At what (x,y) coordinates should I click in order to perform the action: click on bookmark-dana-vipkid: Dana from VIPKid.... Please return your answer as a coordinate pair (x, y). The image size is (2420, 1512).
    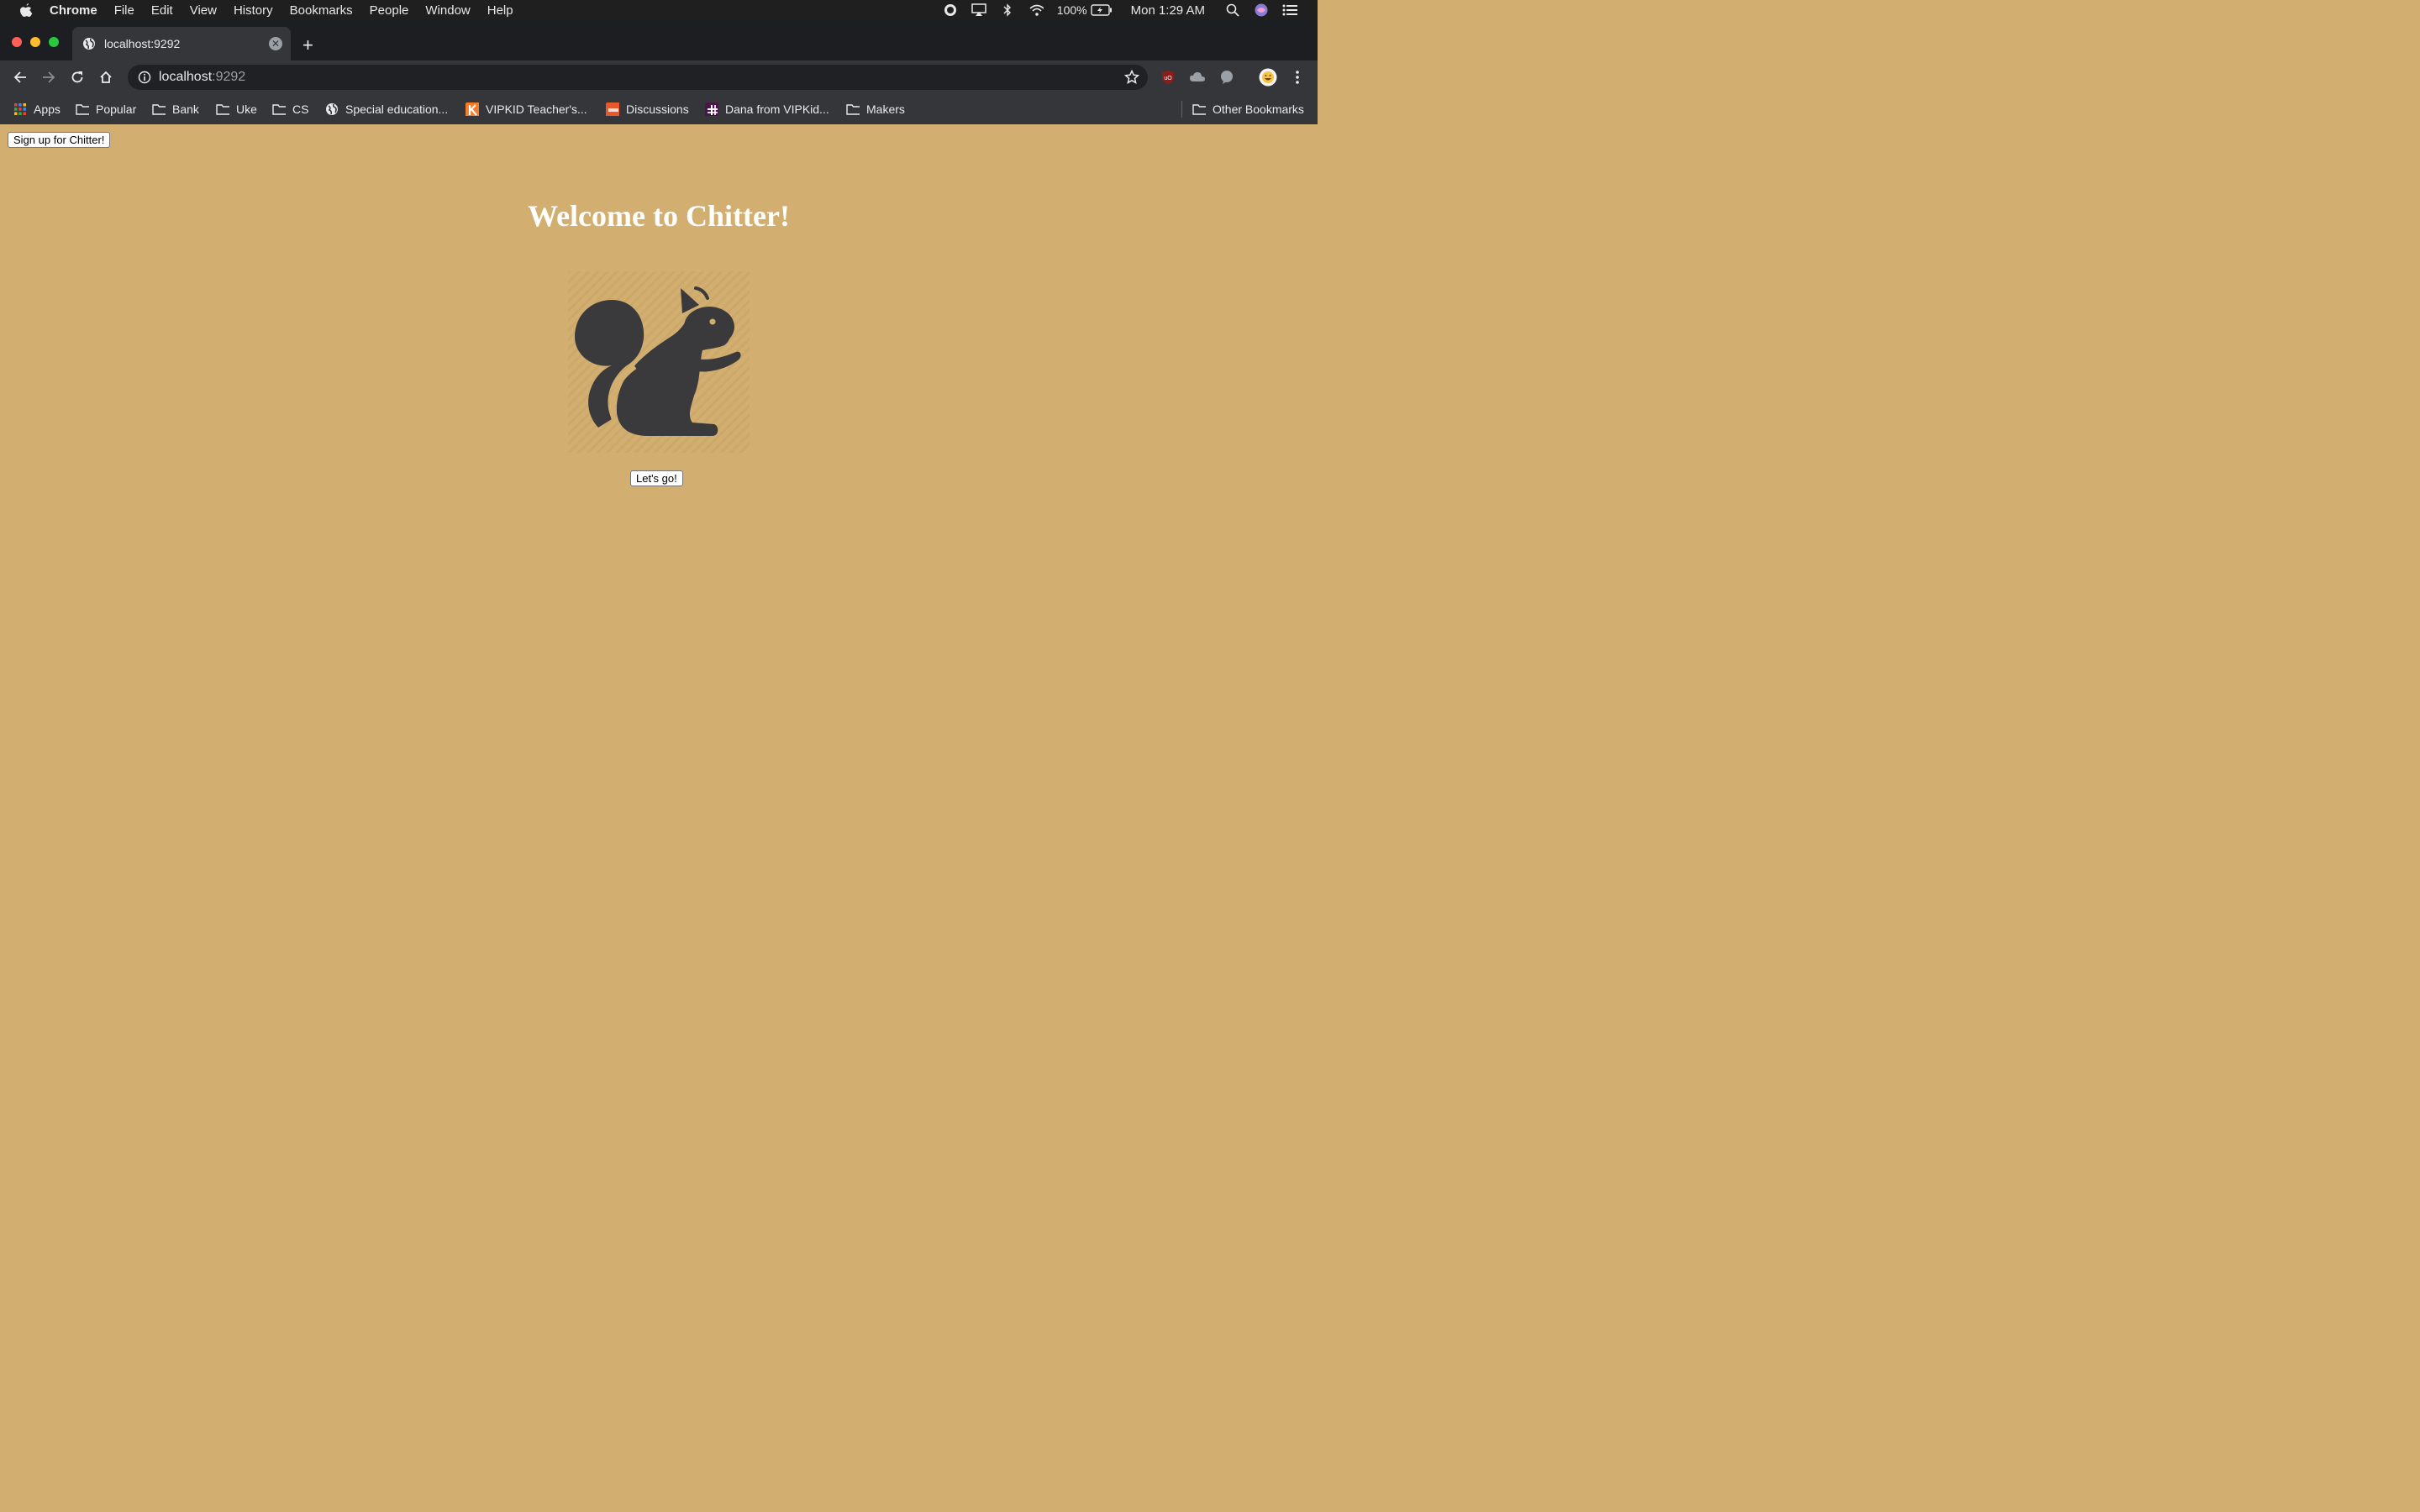
    Looking at the image, I should click on (767, 109).